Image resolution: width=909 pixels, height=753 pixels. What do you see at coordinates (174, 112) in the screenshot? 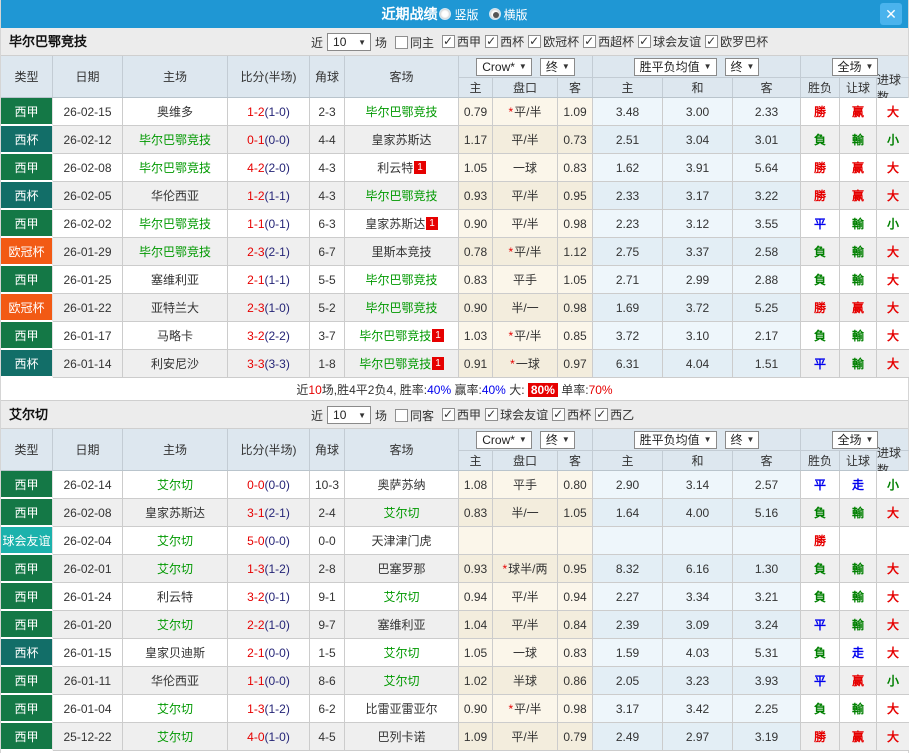
I see `home-team-name: 奥维多` at bounding box center [174, 112].